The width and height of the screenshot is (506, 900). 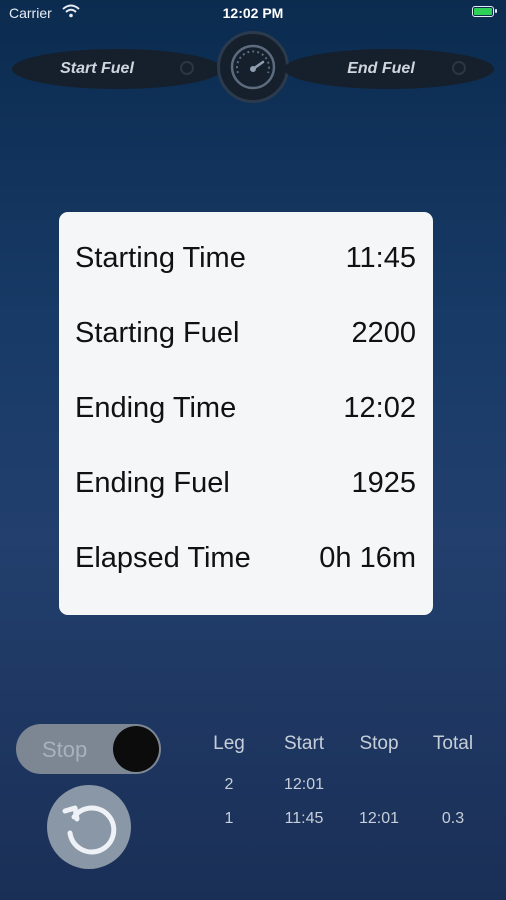 I want to click on summary-label: Starting Fuel, so click(x=157, y=333).